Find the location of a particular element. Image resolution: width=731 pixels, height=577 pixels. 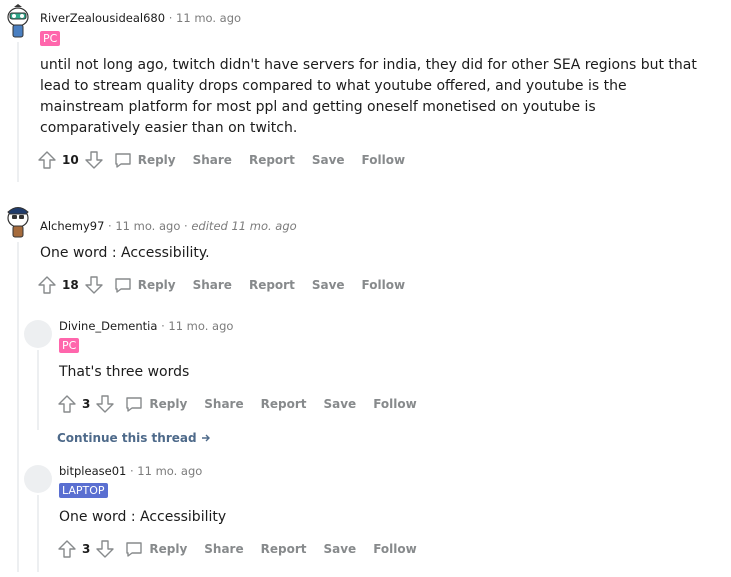

comment-actions: 18 Reply Share Report Save Follow is located at coordinates (220, 285).